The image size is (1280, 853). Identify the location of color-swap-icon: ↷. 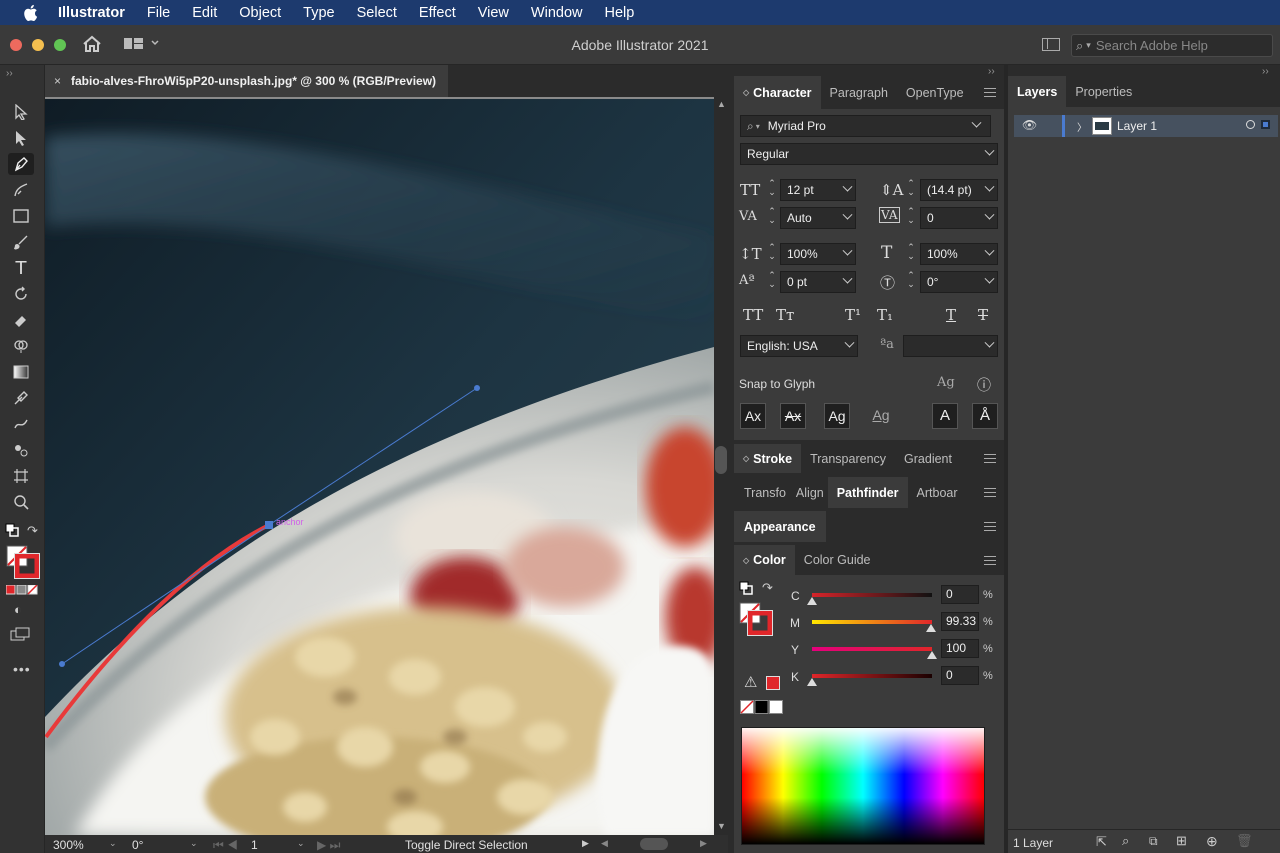
(767, 588).